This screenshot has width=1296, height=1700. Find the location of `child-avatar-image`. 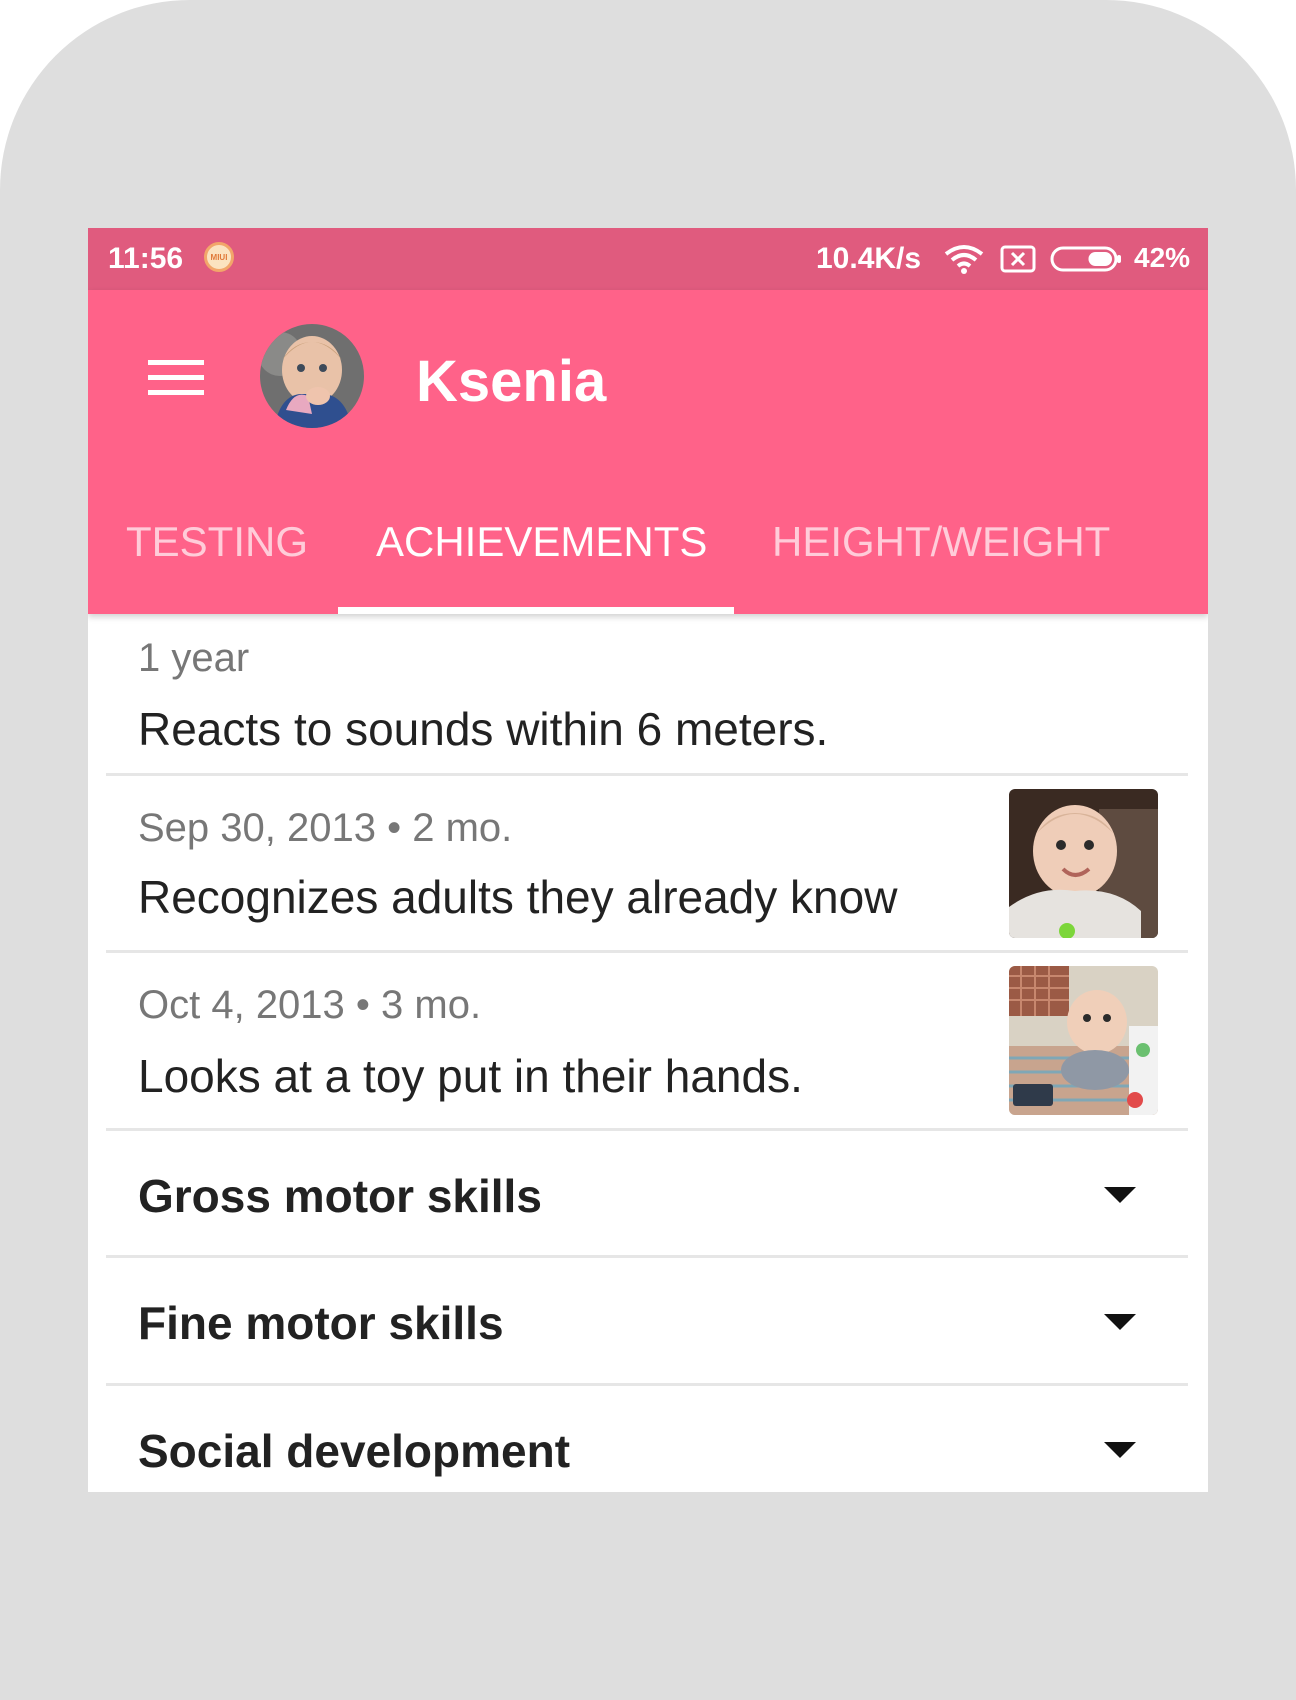

child-avatar-image is located at coordinates (312, 376).